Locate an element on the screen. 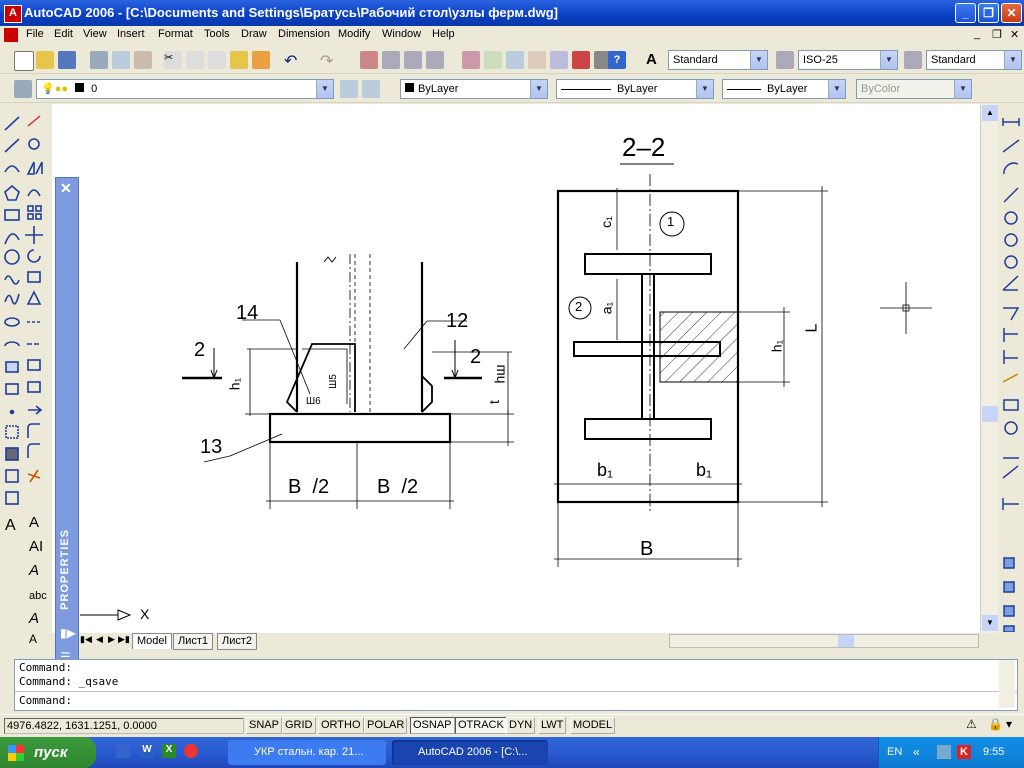 The image size is (1024, 768). copy-icon is located at coordinates (195, 60).